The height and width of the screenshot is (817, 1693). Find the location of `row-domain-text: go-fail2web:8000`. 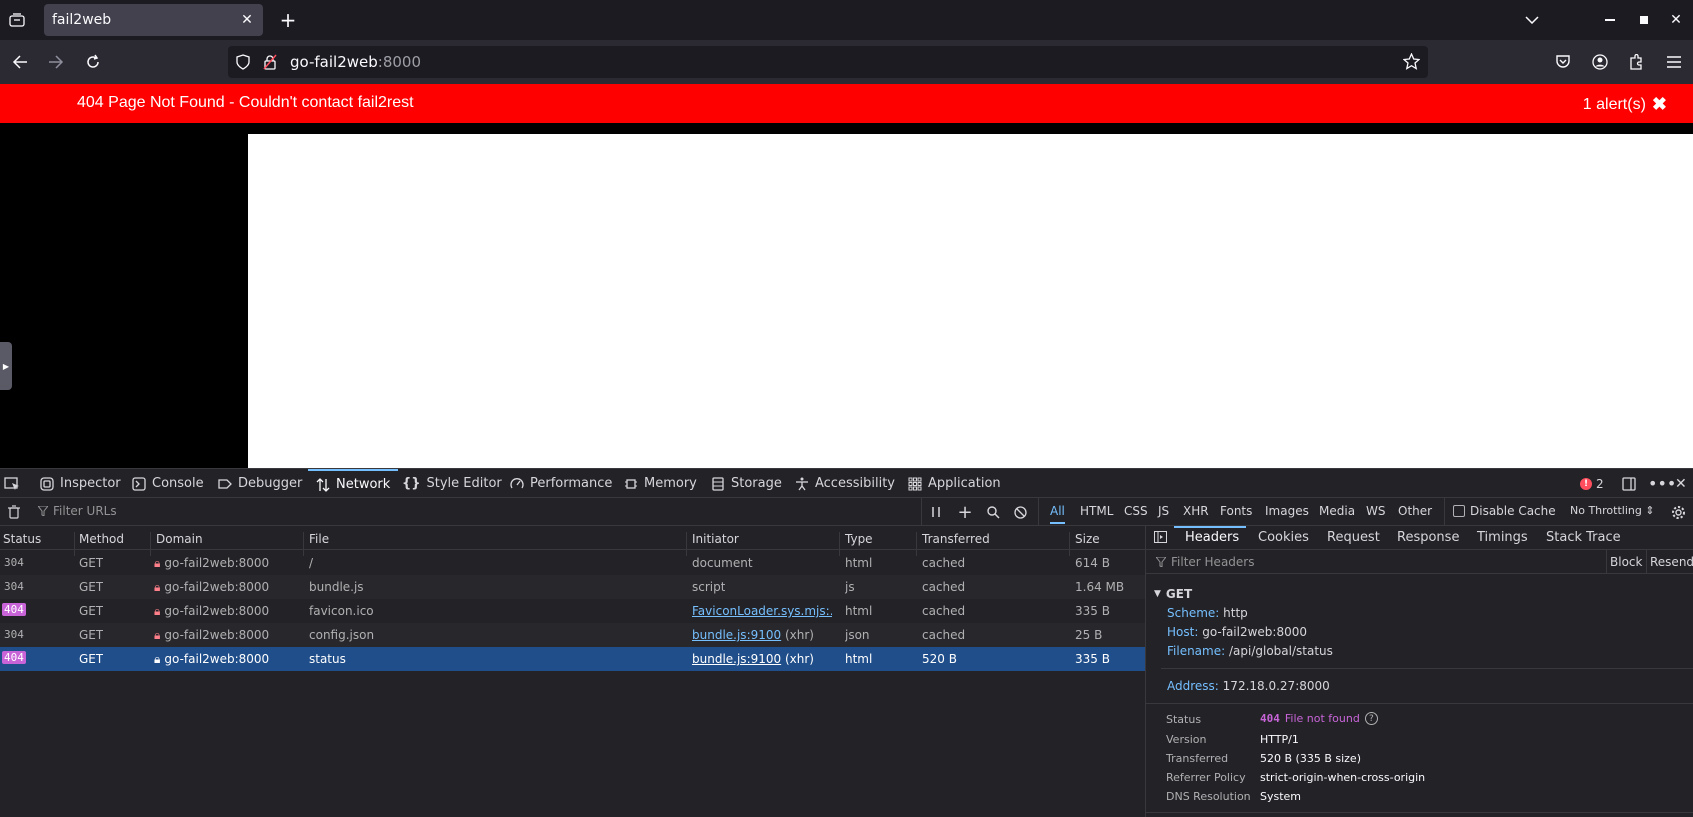

row-domain-text: go-fail2web:8000 is located at coordinates (217, 611).